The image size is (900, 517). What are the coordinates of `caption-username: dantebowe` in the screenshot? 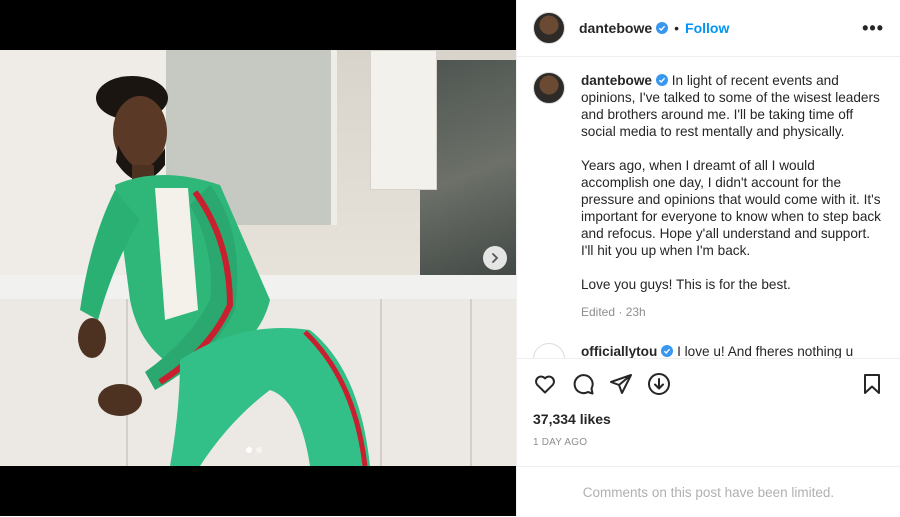 It's located at (616, 80).